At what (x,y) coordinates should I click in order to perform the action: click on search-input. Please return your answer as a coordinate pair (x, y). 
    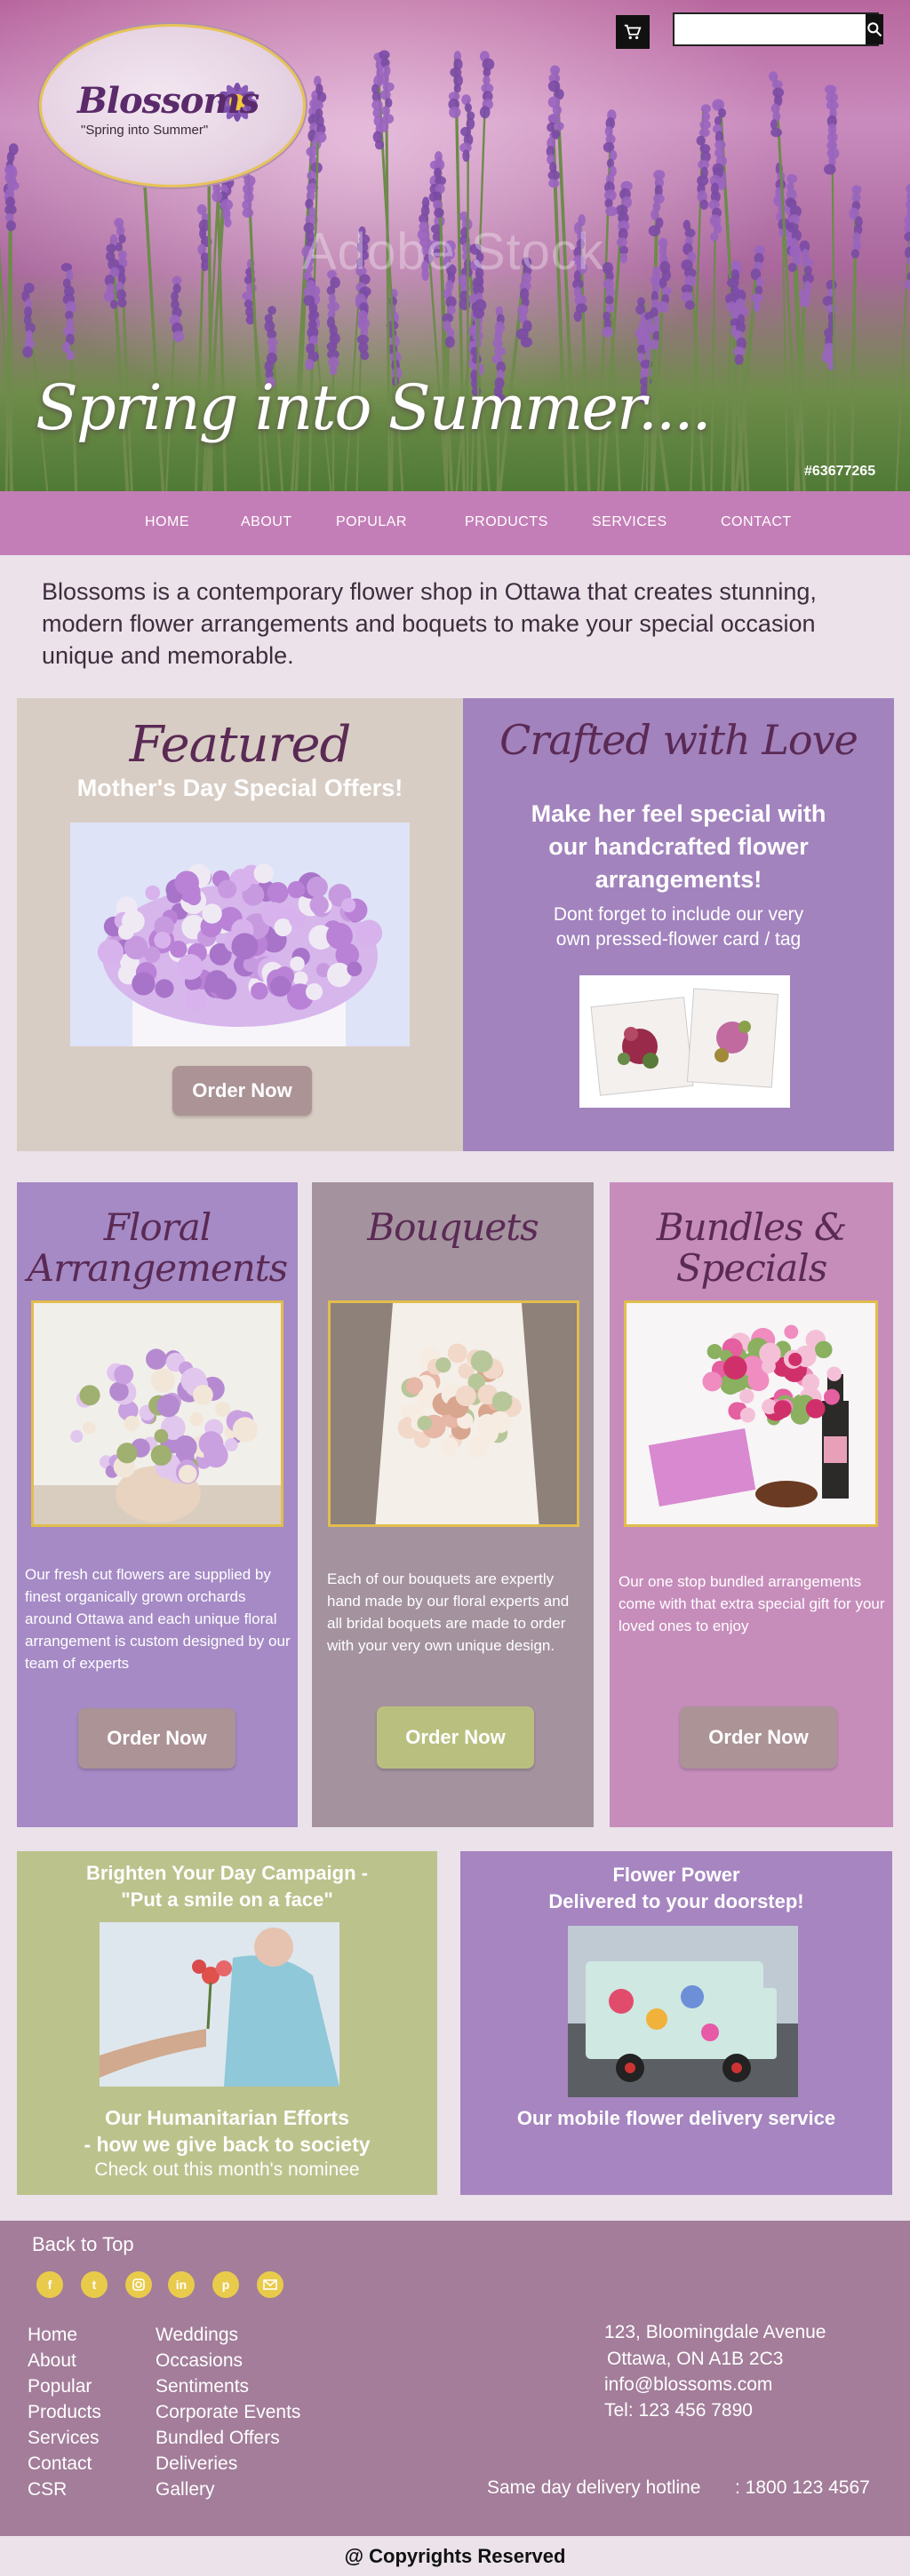
    Looking at the image, I should click on (770, 29).